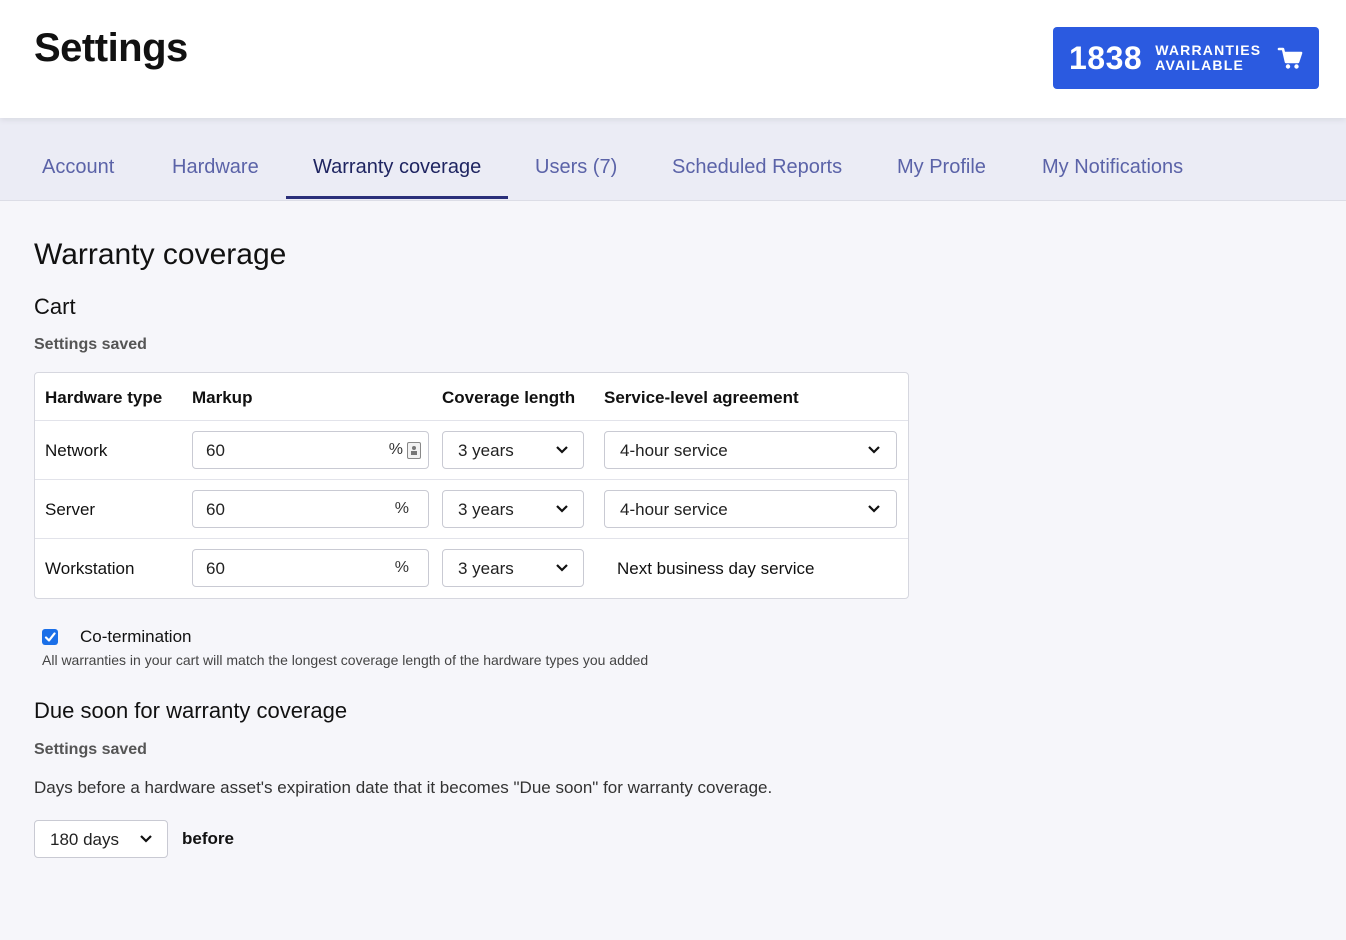  Describe the element at coordinates (84, 839) in the screenshot. I see `days-value: 180 days` at that location.